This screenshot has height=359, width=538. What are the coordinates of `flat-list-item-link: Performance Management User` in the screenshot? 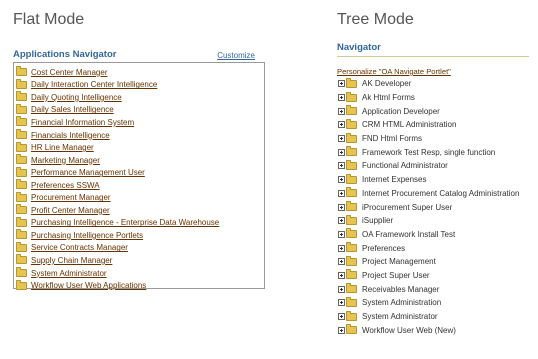 It's located at (88, 172).